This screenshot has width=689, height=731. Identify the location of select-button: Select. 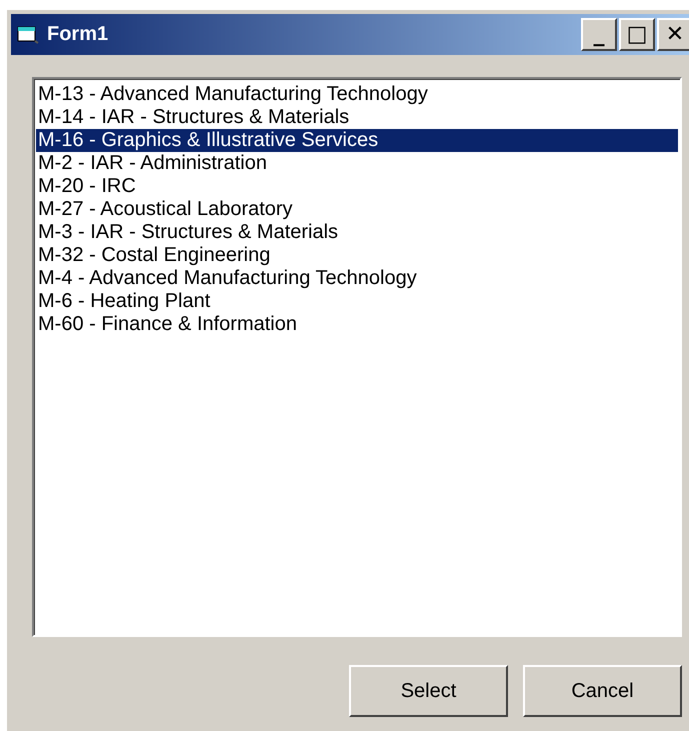
(428, 691).